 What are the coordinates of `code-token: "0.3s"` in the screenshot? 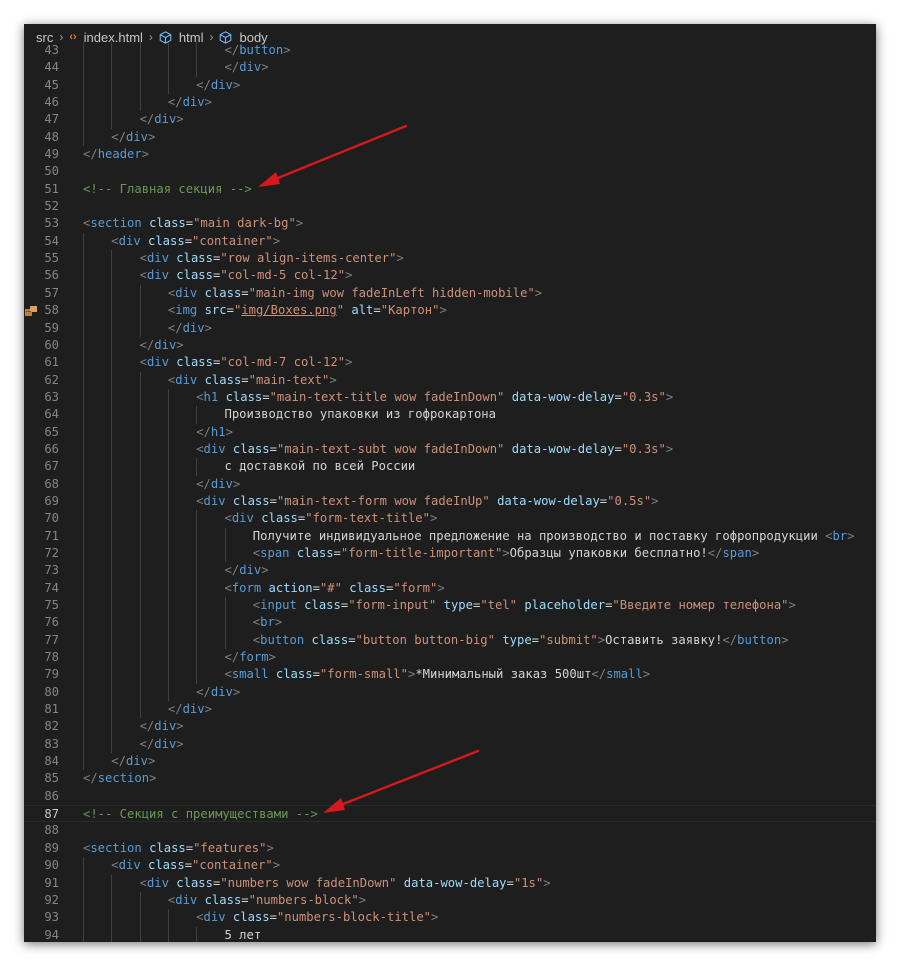 It's located at (643, 396).